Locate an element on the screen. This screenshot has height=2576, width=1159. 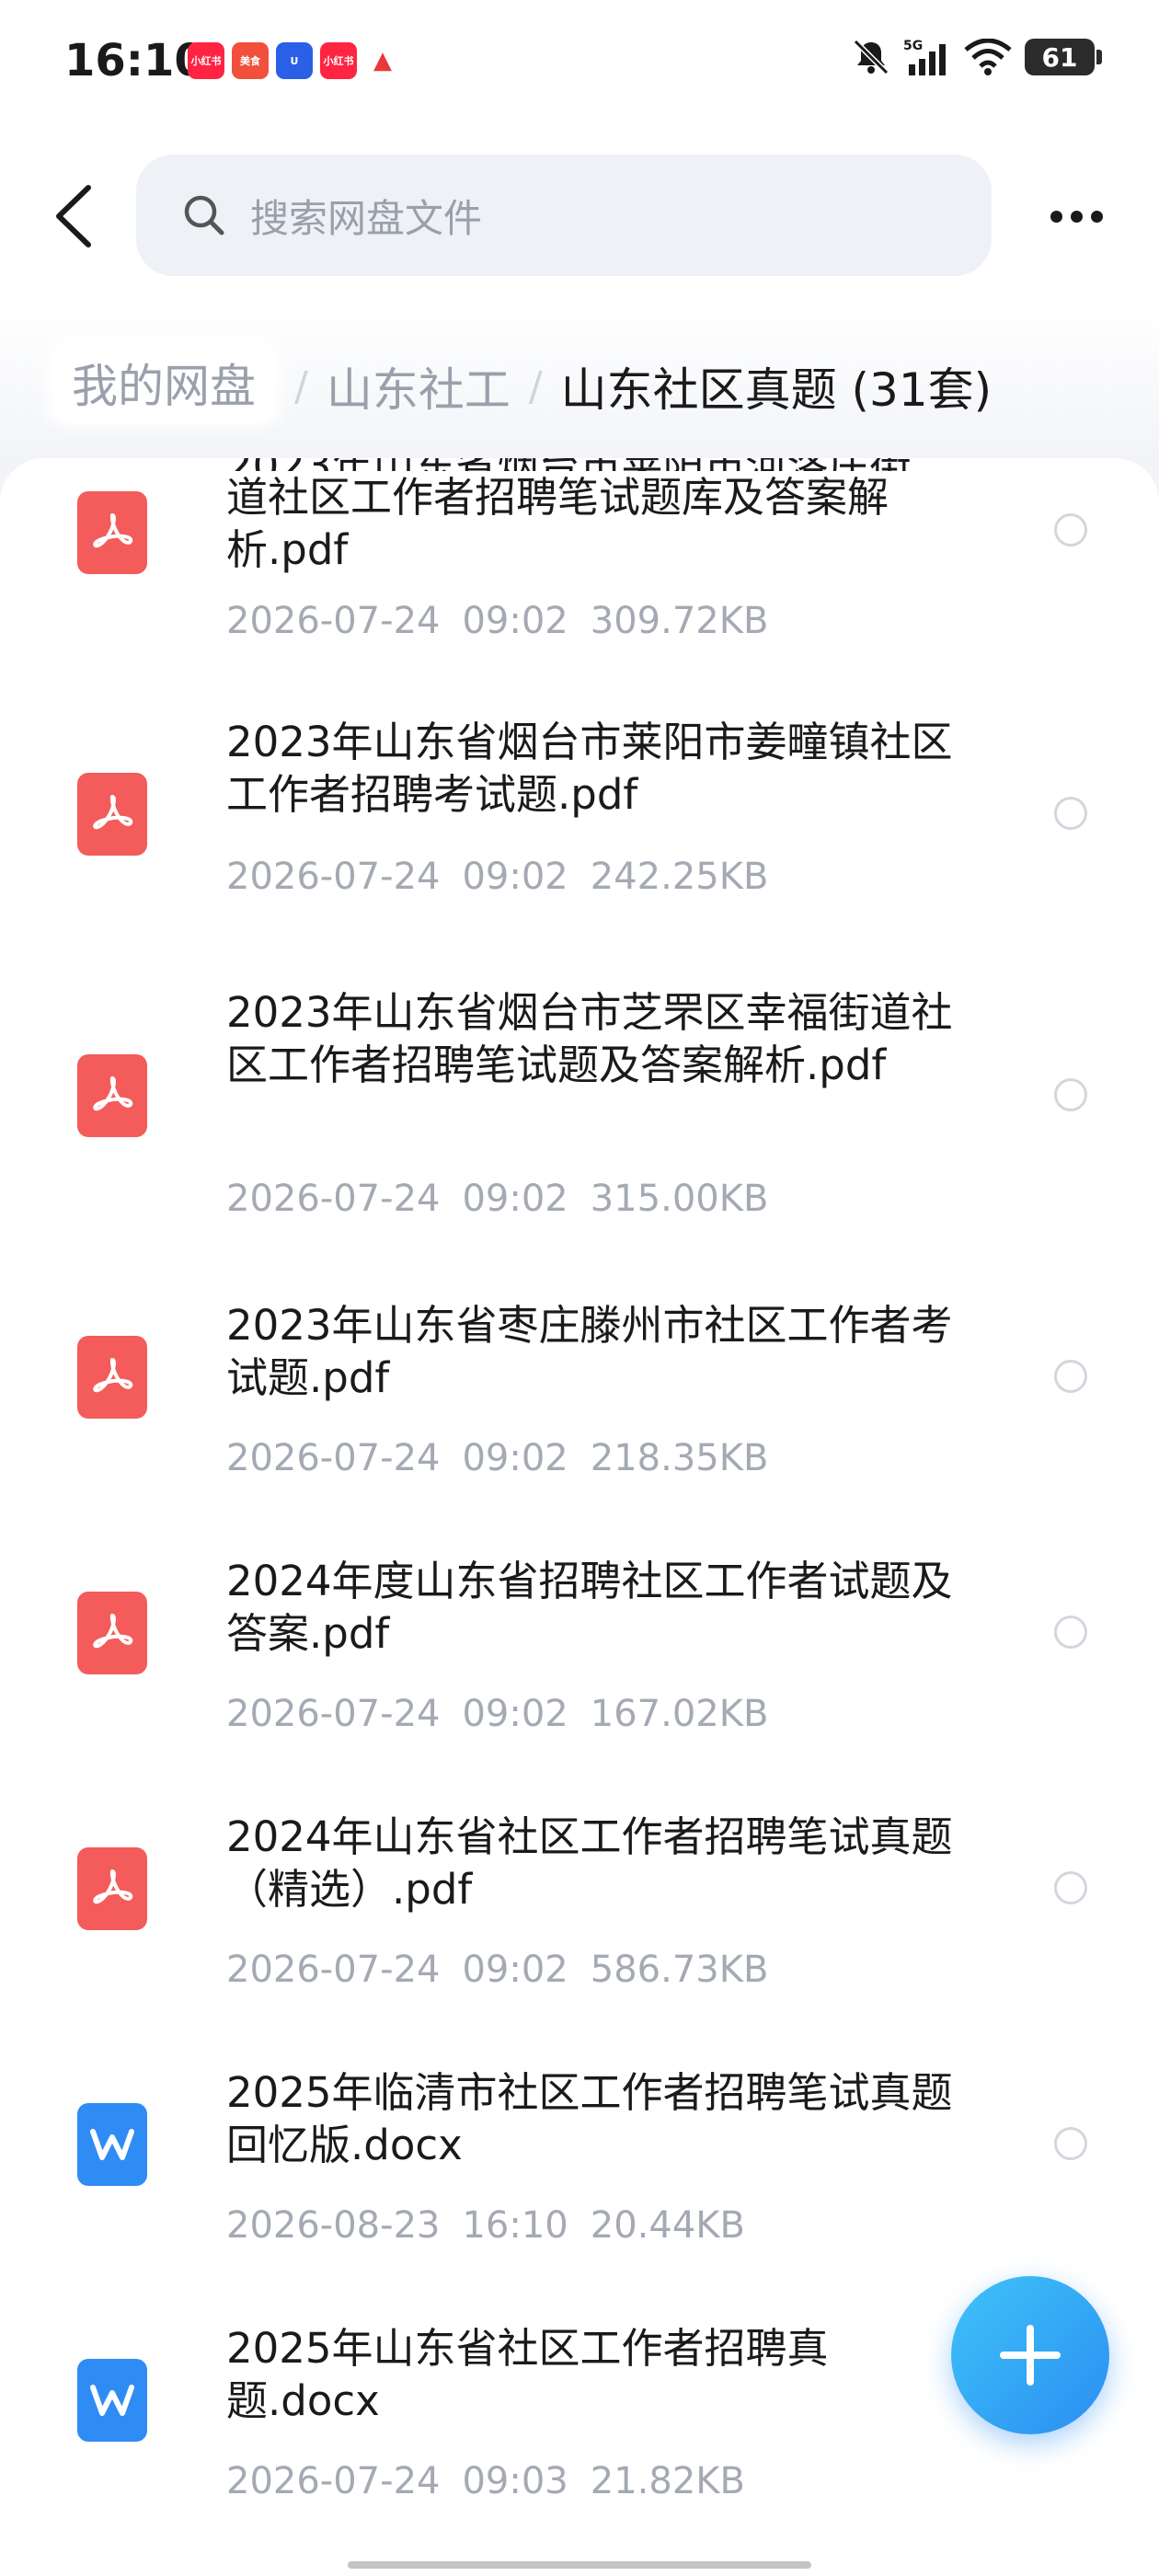
file-meta: 2026-07-24 09:02 167.02KB is located at coordinates (508, 1714).